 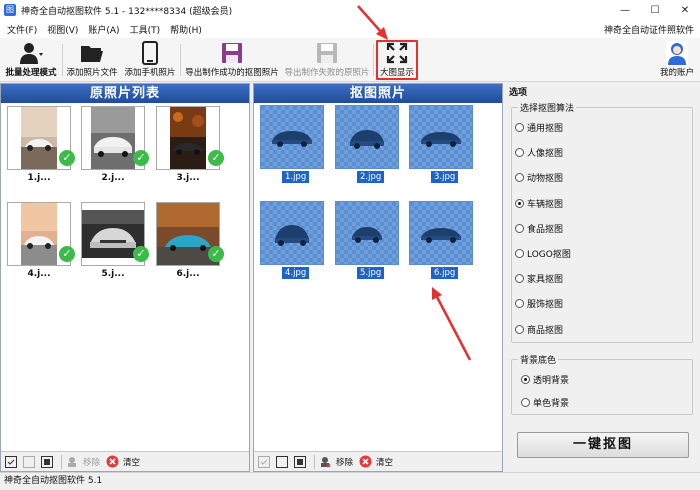 What do you see at coordinates (445, 177) in the screenshot?
I see `cutout-caption: 3.jpg` at bounding box center [445, 177].